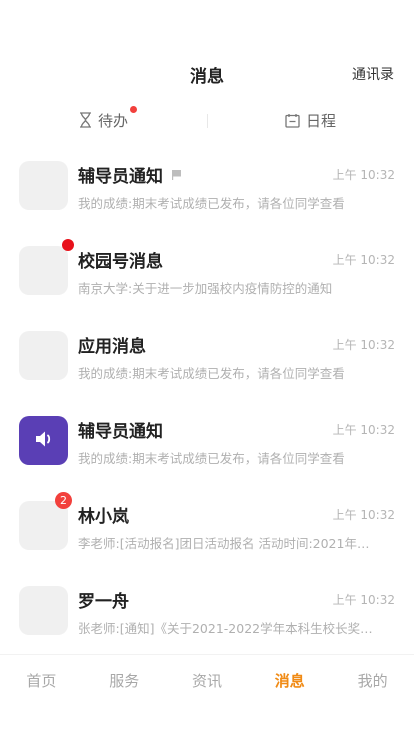 Image resolution: width=414 pixels, height=736 pixels. Describe the element at coordinates (205, 288) in the screenshot. I see `message-preview: 南京大学:关于进一步加强校内疫情防控的通知` at that location.